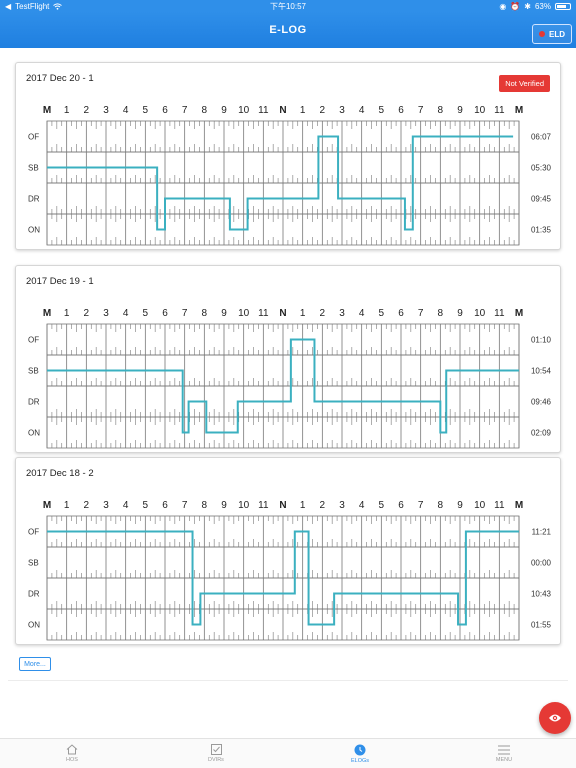  Describe the element at coordinates (288, 30) in the screenshot. I see `app-bar: E-LOG ELD` at that location.